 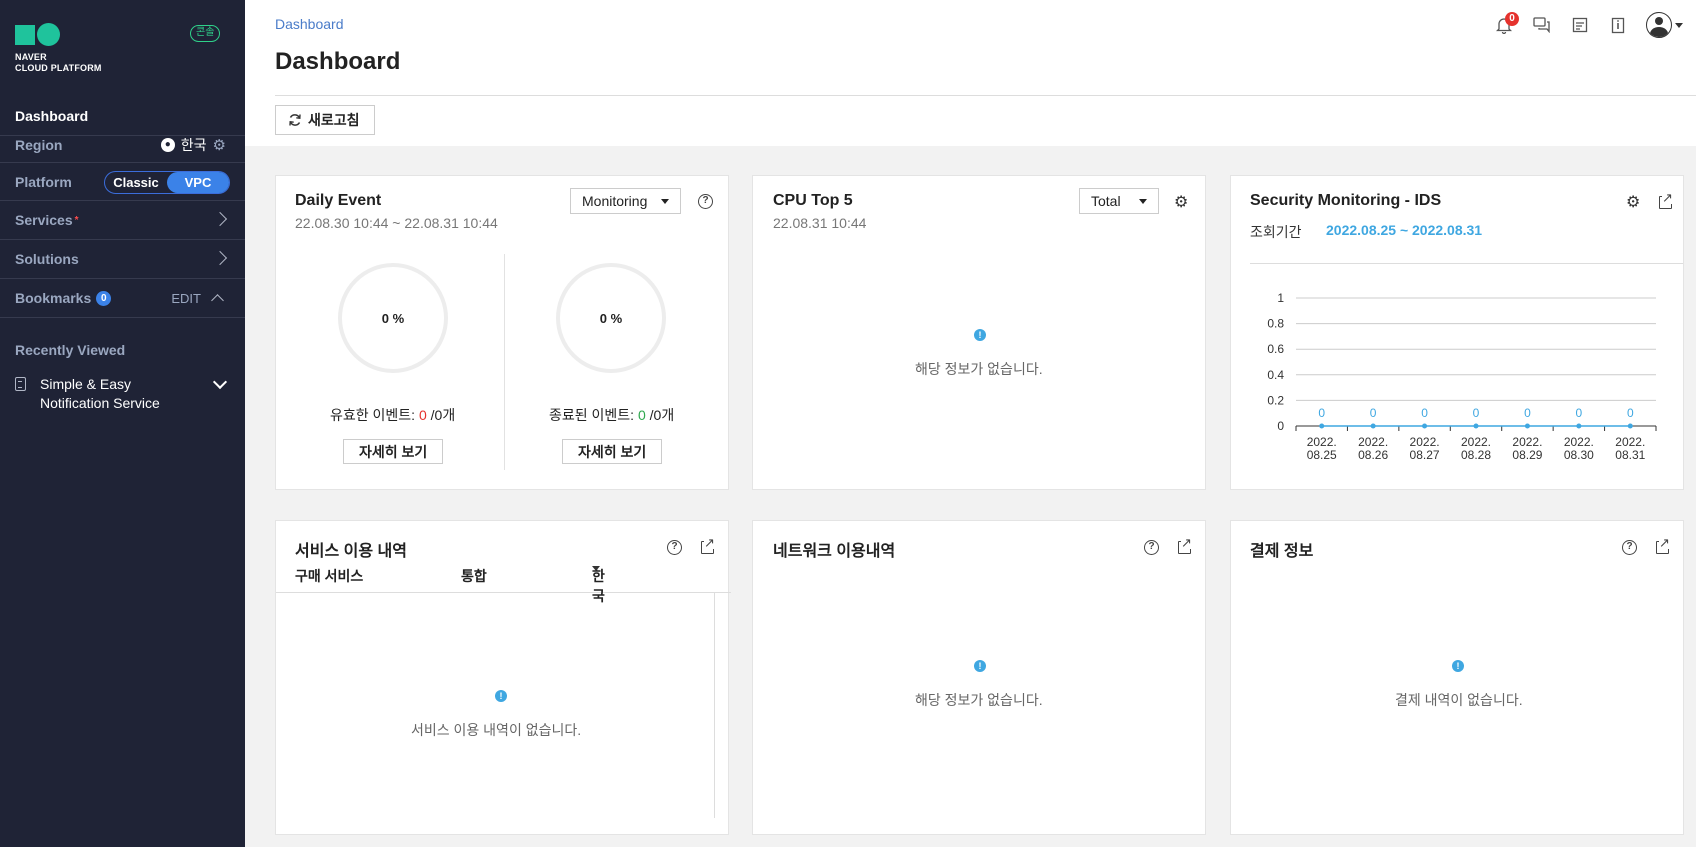 What do you see at coordinates (122, 298) in the screenshot?
I see `sidebar-item-bookmarks: Bookmarks 0 EDIT` at bounding box center [122, 298].